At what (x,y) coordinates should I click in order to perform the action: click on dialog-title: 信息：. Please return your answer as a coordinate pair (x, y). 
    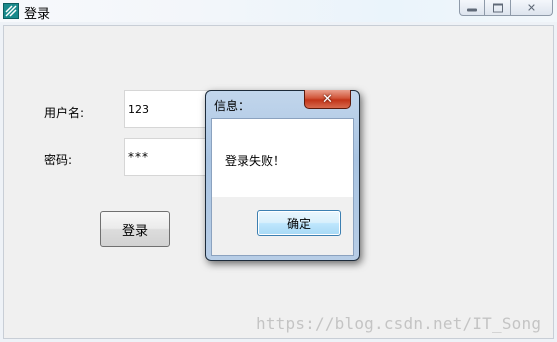
    Looking at the image, I should click on (232, 106).